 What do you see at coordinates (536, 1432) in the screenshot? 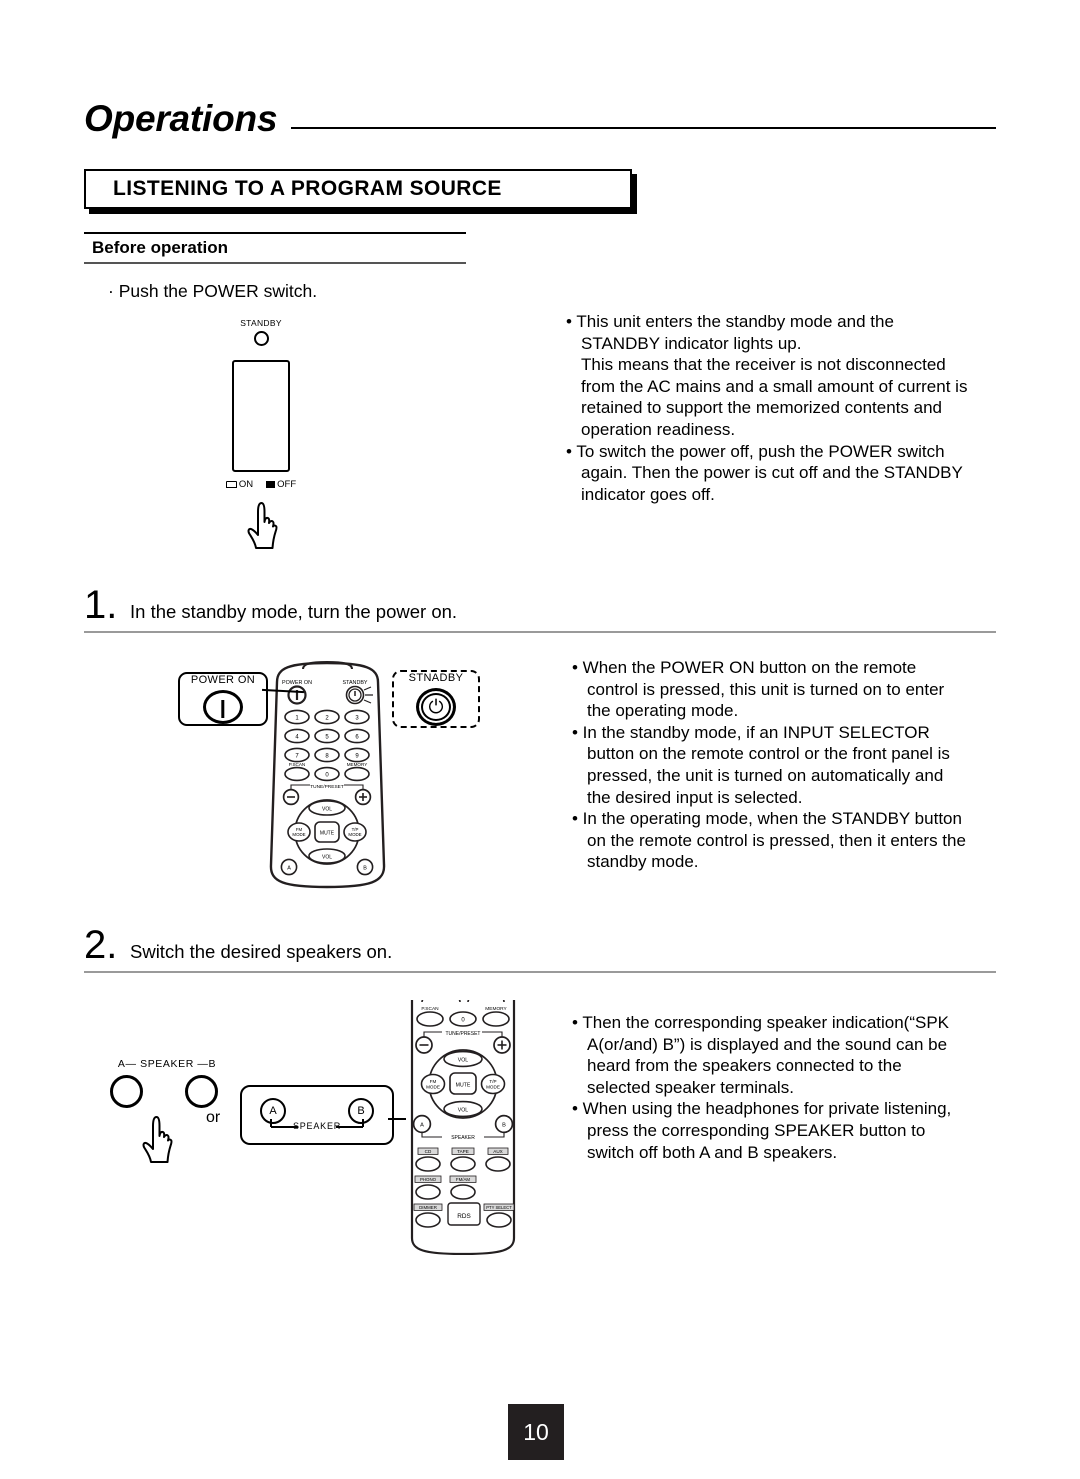
I see `page-number: 10` at bounding box center [536, 1432].